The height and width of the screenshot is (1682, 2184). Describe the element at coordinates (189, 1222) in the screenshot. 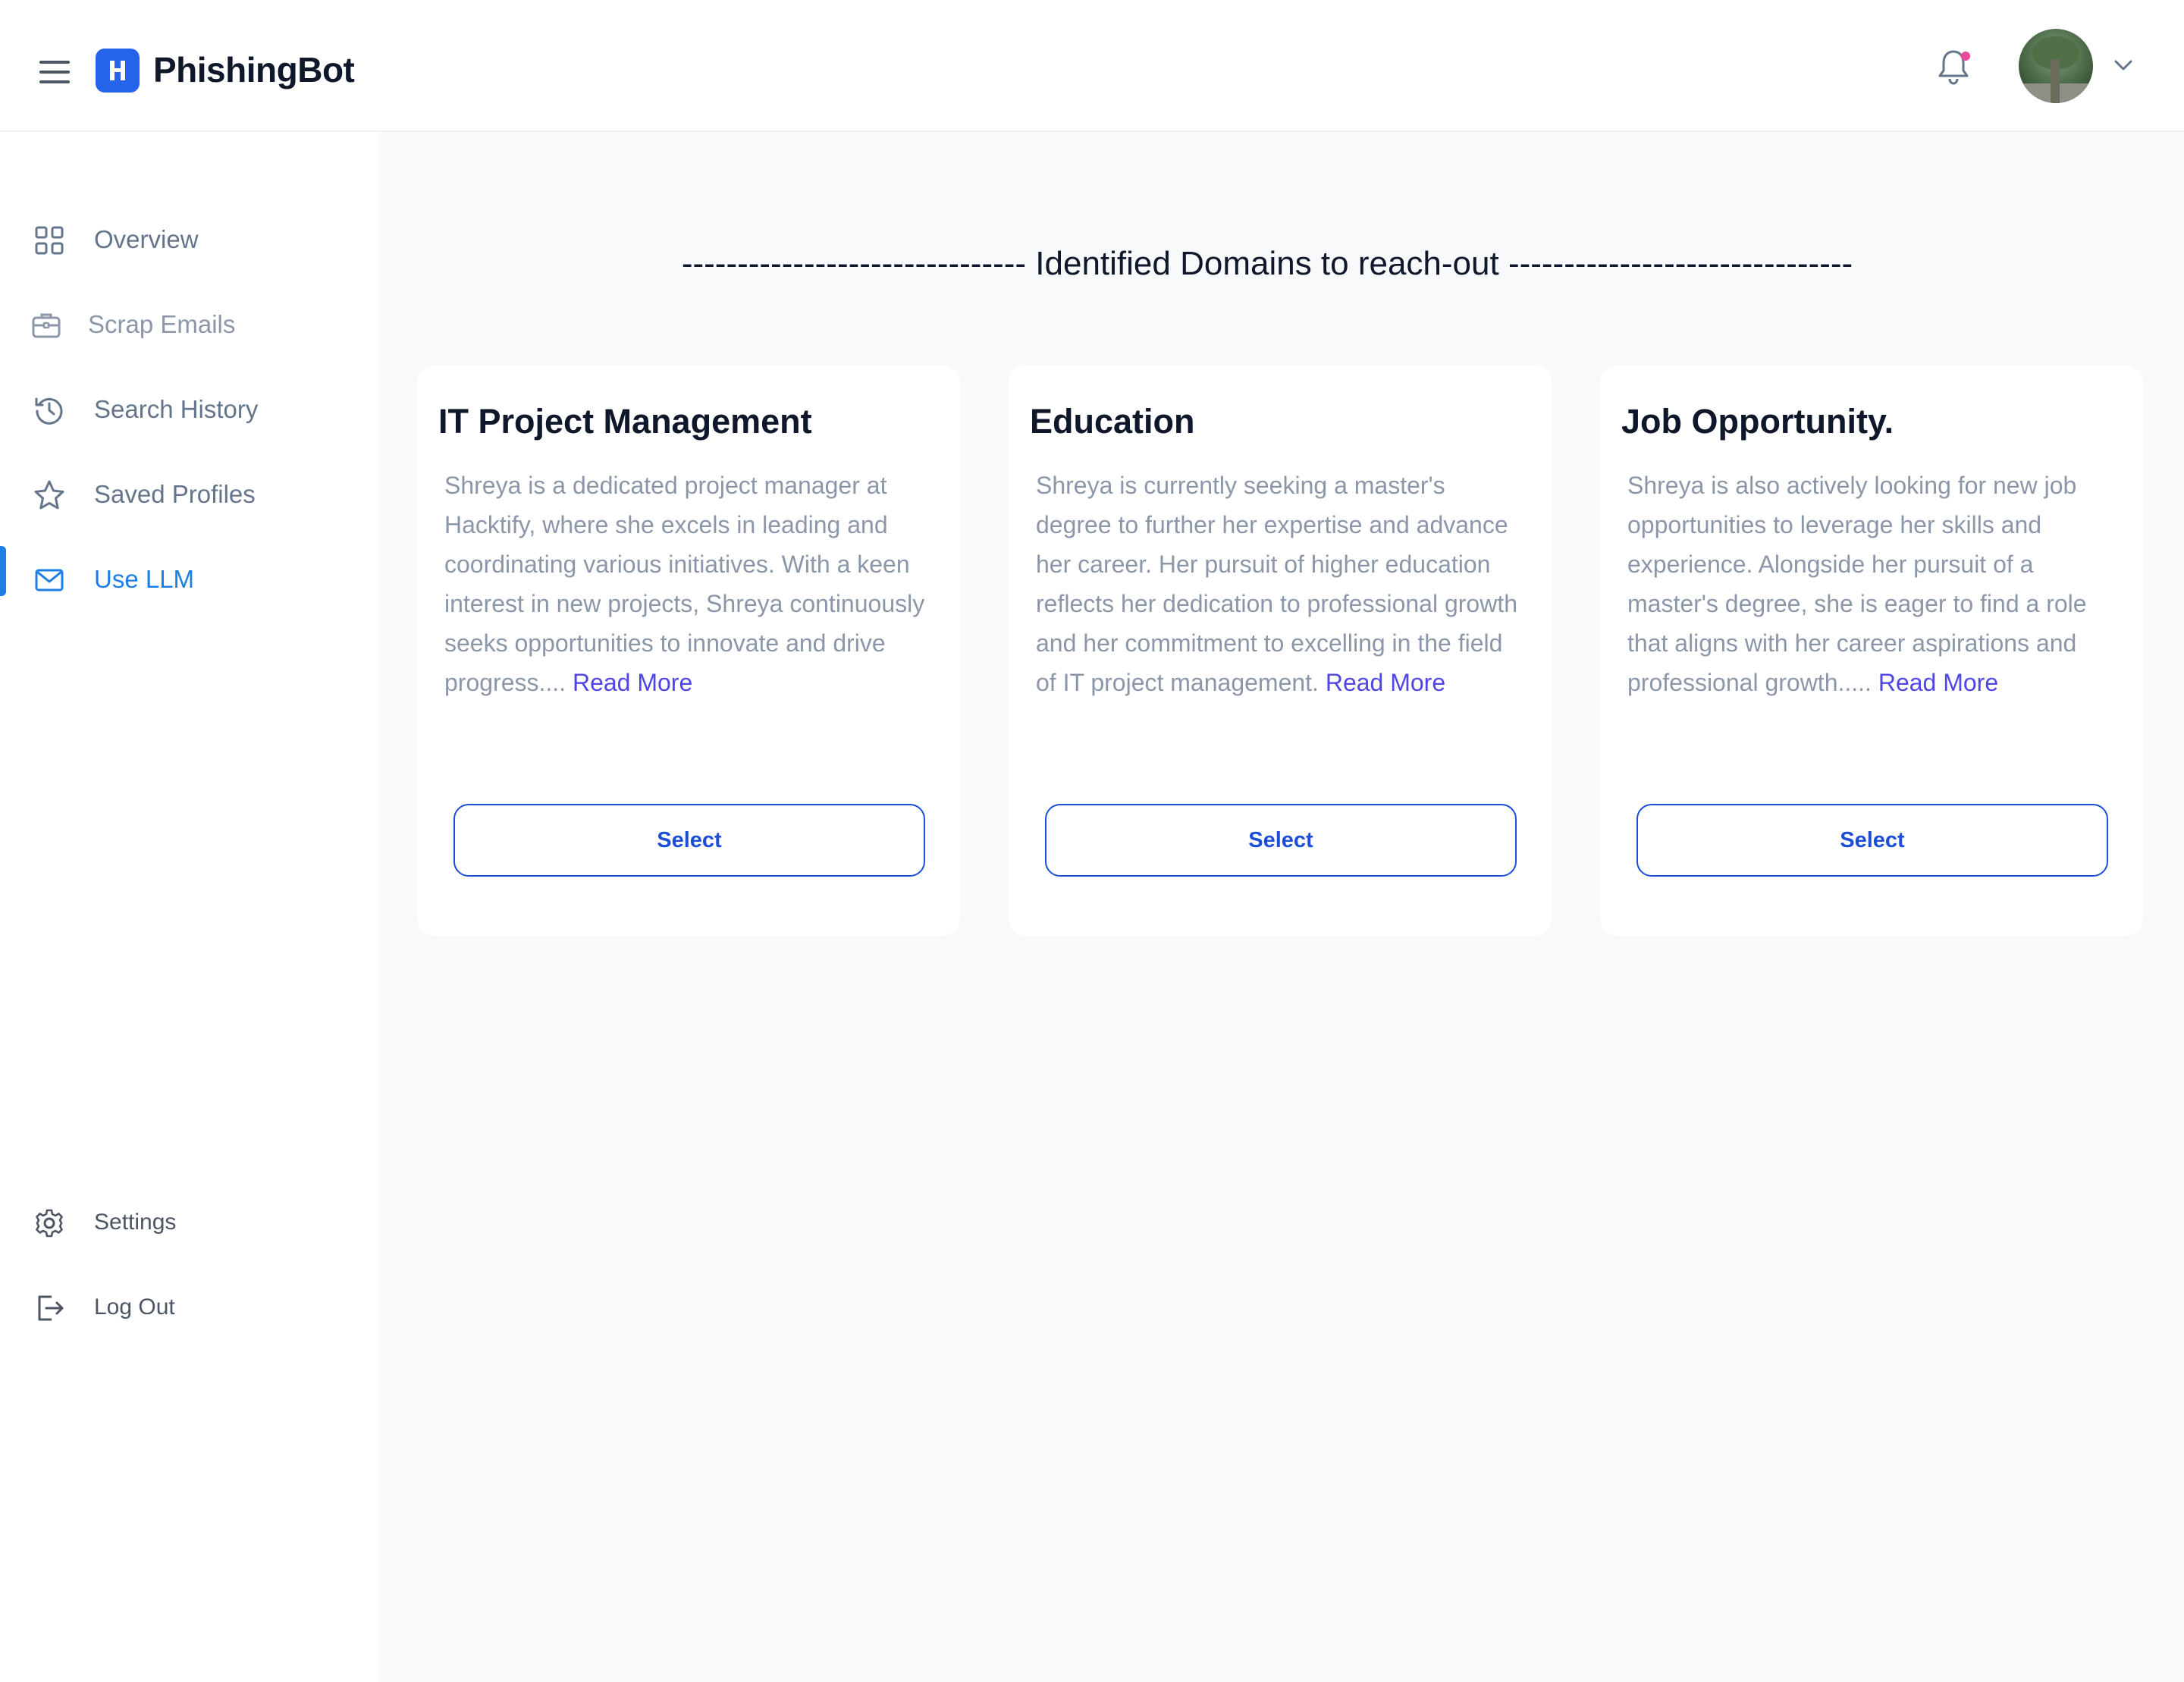

I see `sidebar-item-settings: Settings` at that location.